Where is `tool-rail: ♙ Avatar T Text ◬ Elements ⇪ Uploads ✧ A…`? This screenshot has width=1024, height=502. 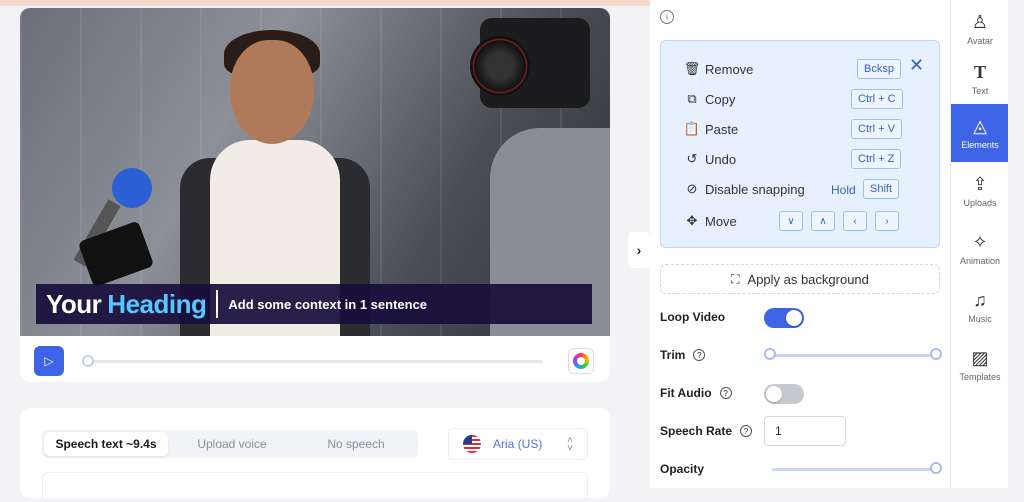
tool-rail: ♙ Avatar T Text ◬ Elements ⇪ Uploads ✧ A… is located at coordinates (979, 244).